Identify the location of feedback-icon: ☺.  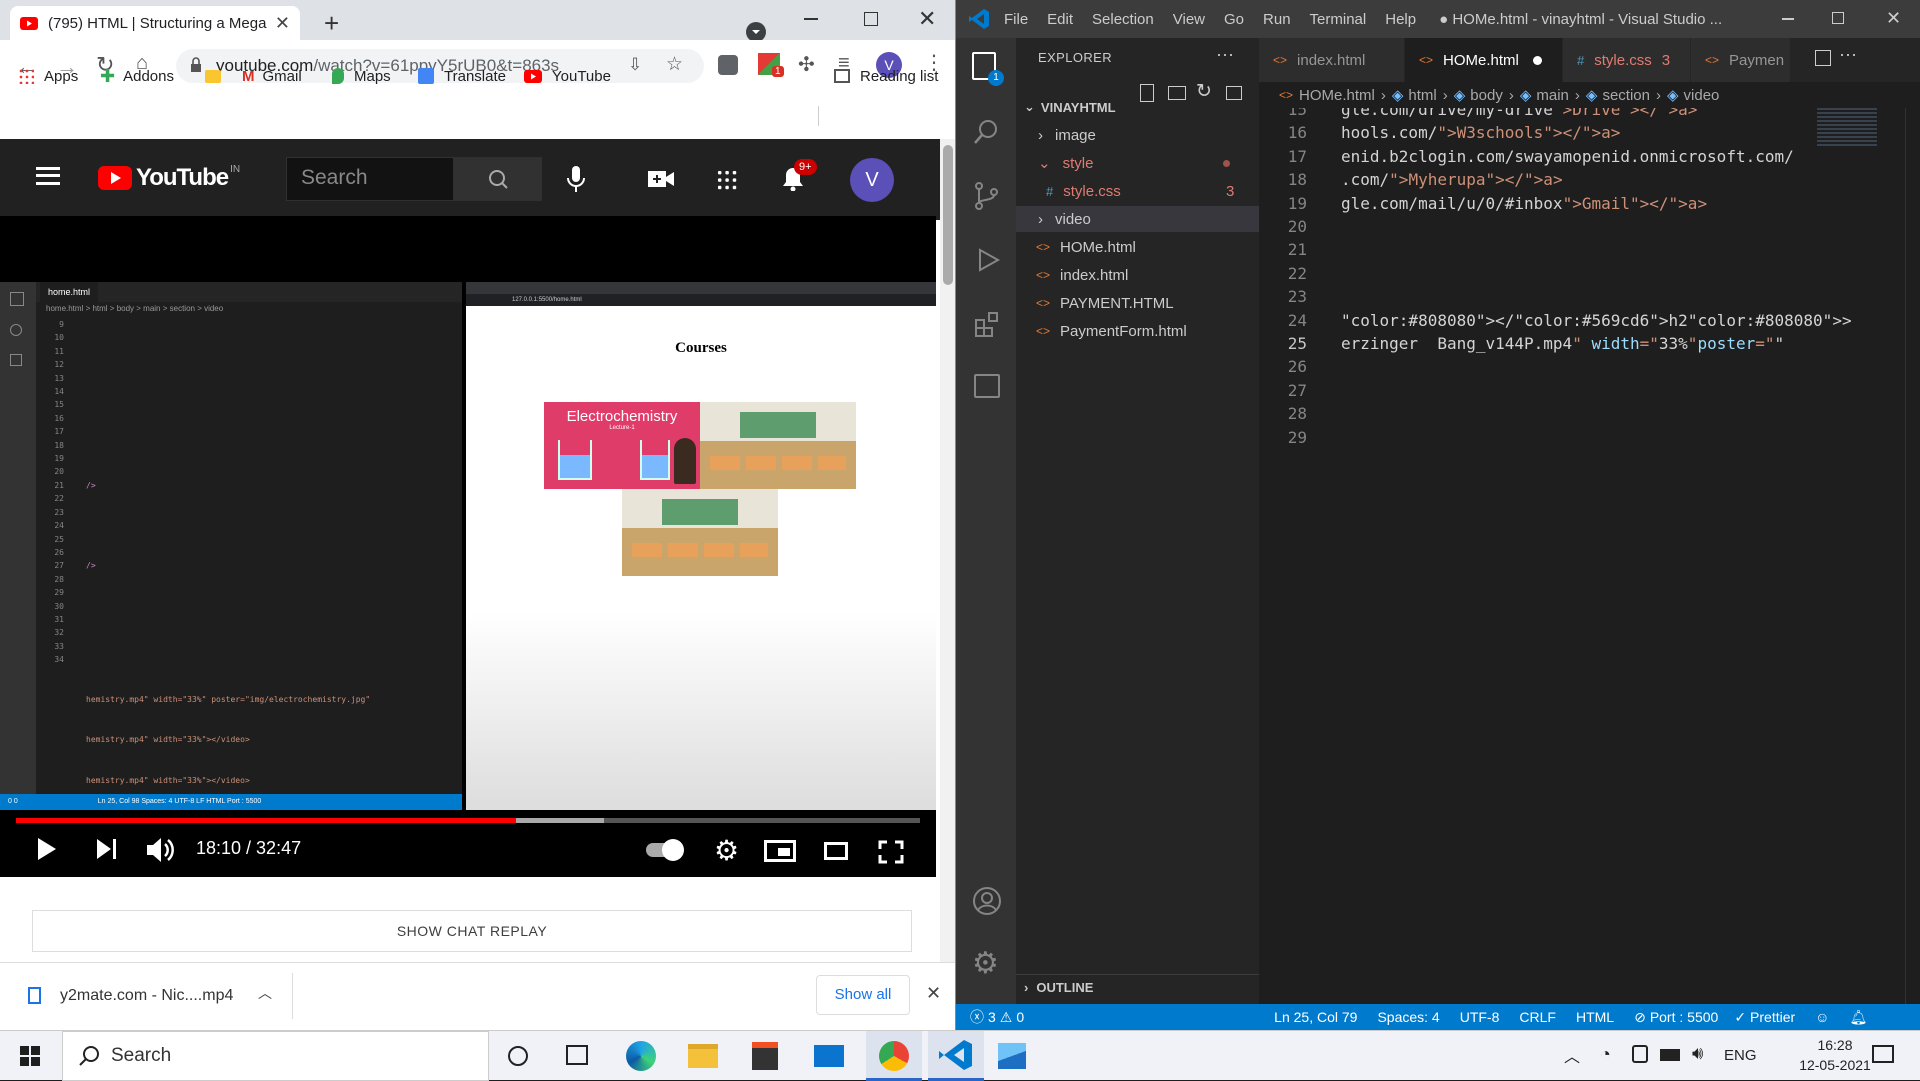
(1822, 1017).